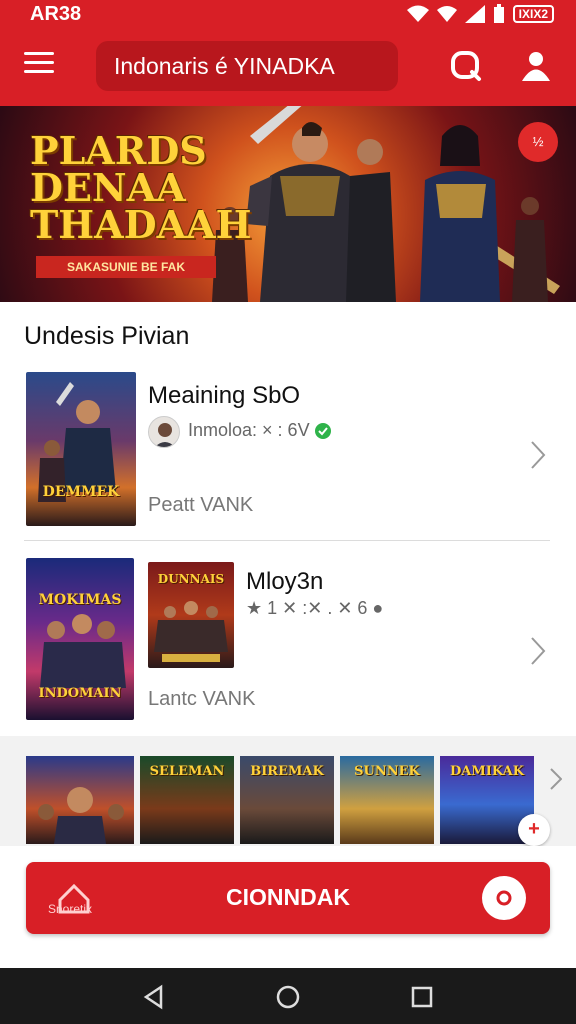 The width and height of the screenshot is (576, 1024). What do you see at coordinates (285, 581) in the screenshot?
I see `item-title: Mloy3n` at bounding box center [285, 581].